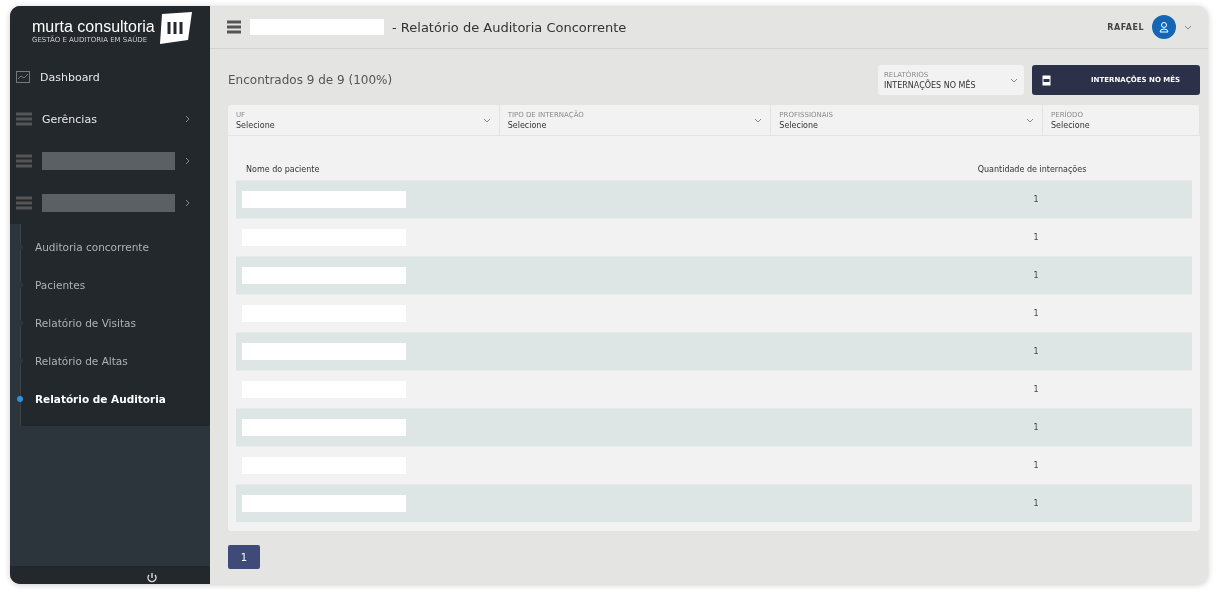  Describe the element at coordinates (113, 323) in the screenshot. I see `sidebar-subitem: Relatório de Visitas` at that location.